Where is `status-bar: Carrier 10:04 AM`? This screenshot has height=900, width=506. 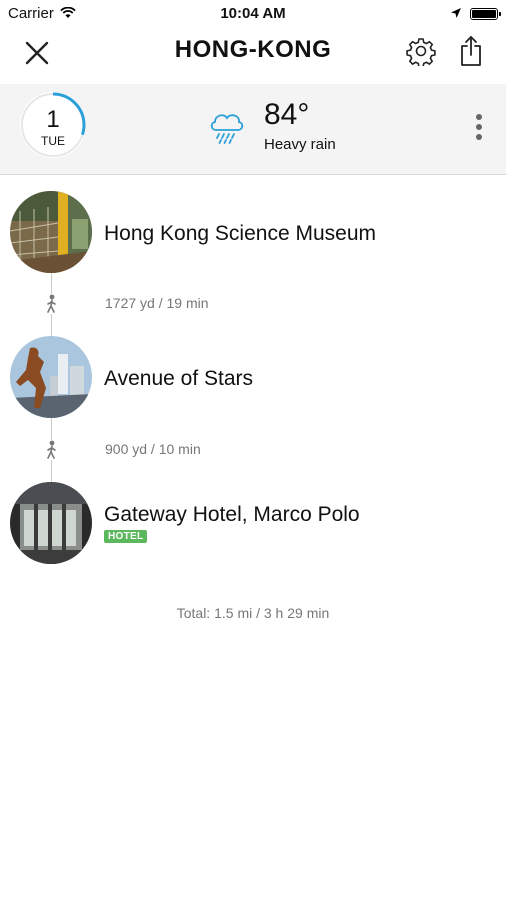 status-bar: Carrier 10:04 AM is located at coordinates (253, 14).